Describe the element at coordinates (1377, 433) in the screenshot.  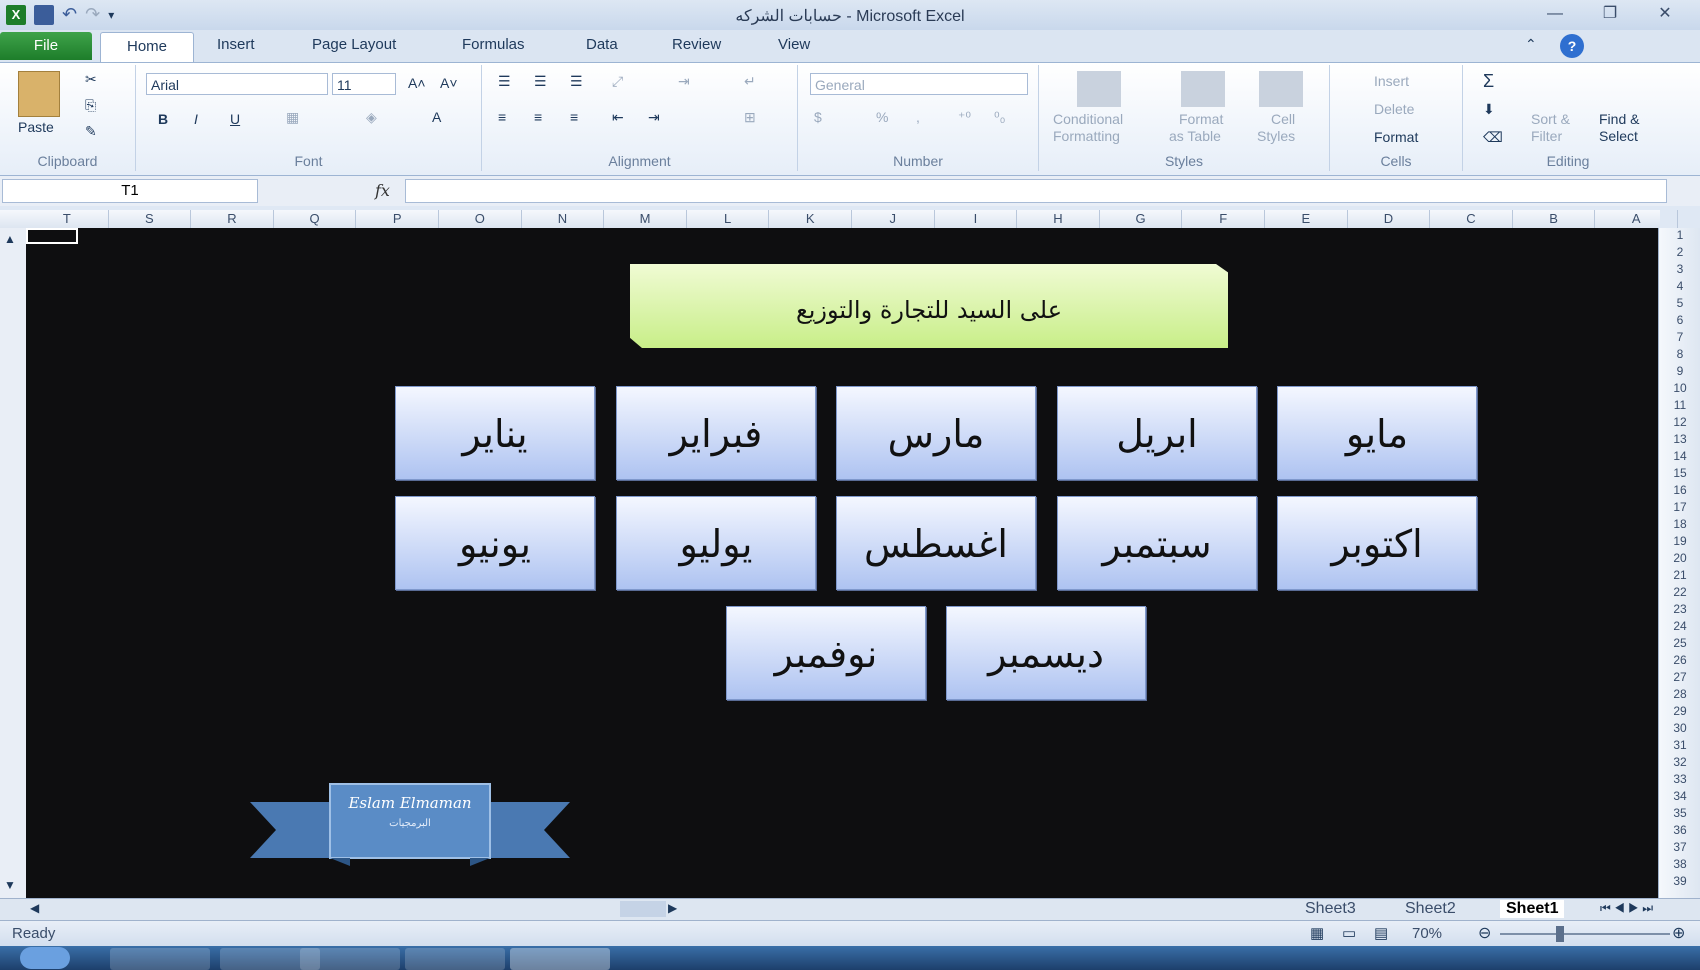
I see `month-button-may: مايو` at that location.